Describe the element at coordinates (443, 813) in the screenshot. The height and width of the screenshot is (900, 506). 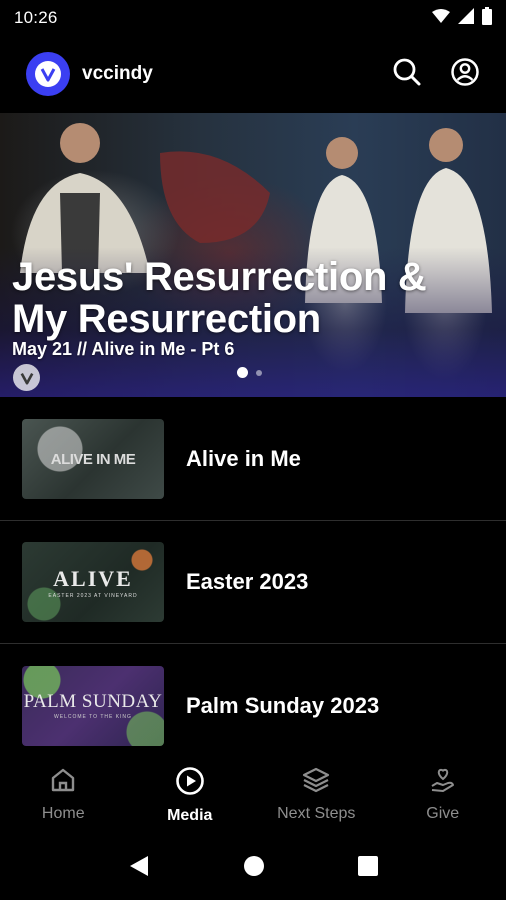
I see `nav-label: Give` at that location.